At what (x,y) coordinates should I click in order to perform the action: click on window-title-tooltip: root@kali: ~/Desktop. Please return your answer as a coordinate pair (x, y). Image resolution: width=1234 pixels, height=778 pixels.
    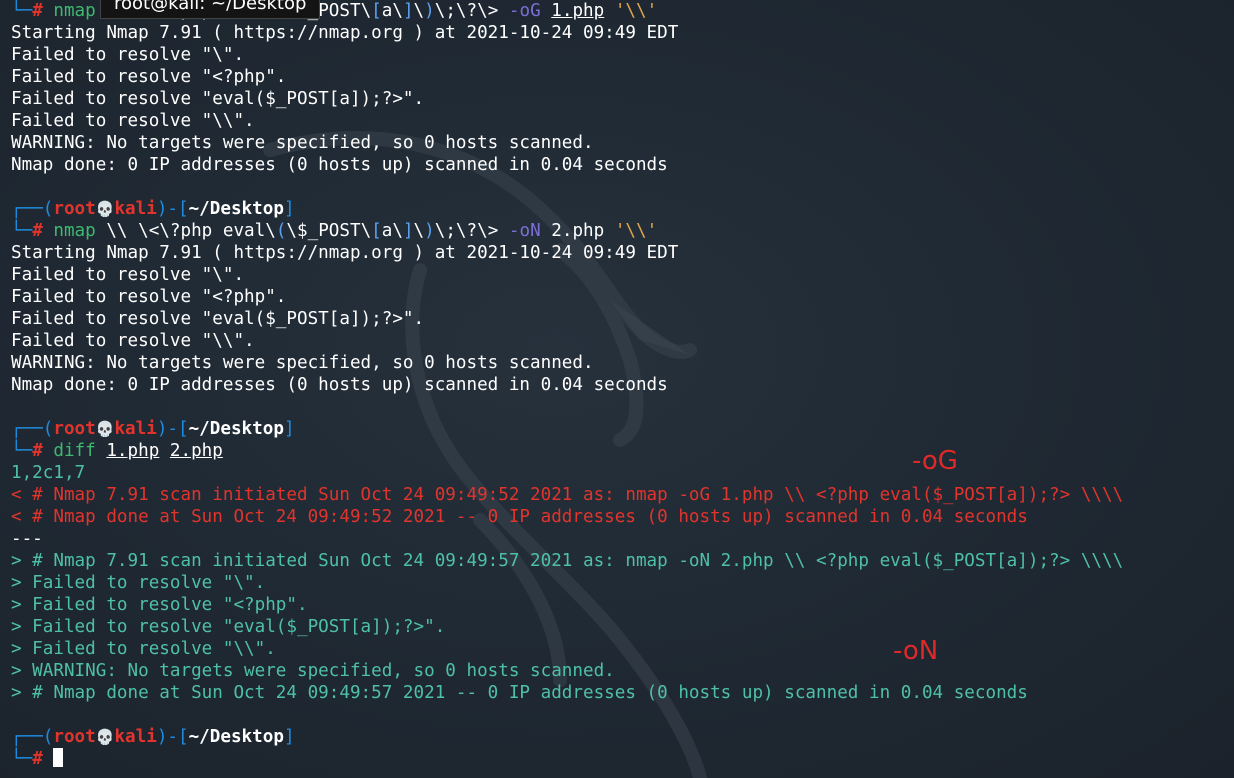
    Looking at the image, I should click on (210, 9).